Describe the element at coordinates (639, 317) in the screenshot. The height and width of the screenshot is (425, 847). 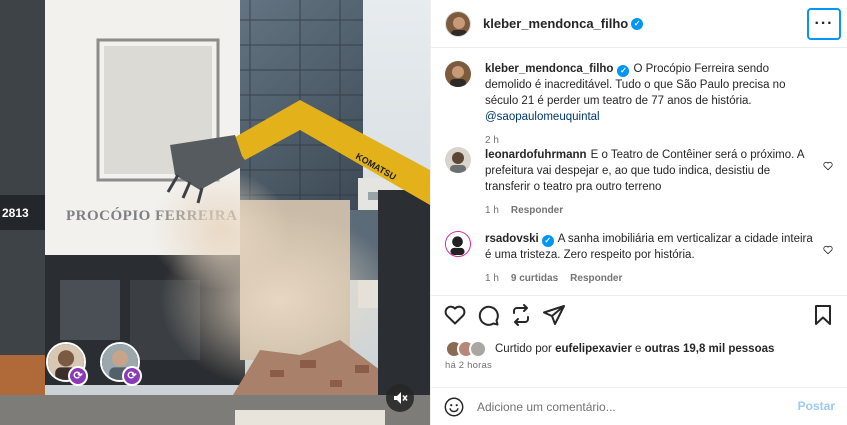
I see `post-actions-bar` at that location.